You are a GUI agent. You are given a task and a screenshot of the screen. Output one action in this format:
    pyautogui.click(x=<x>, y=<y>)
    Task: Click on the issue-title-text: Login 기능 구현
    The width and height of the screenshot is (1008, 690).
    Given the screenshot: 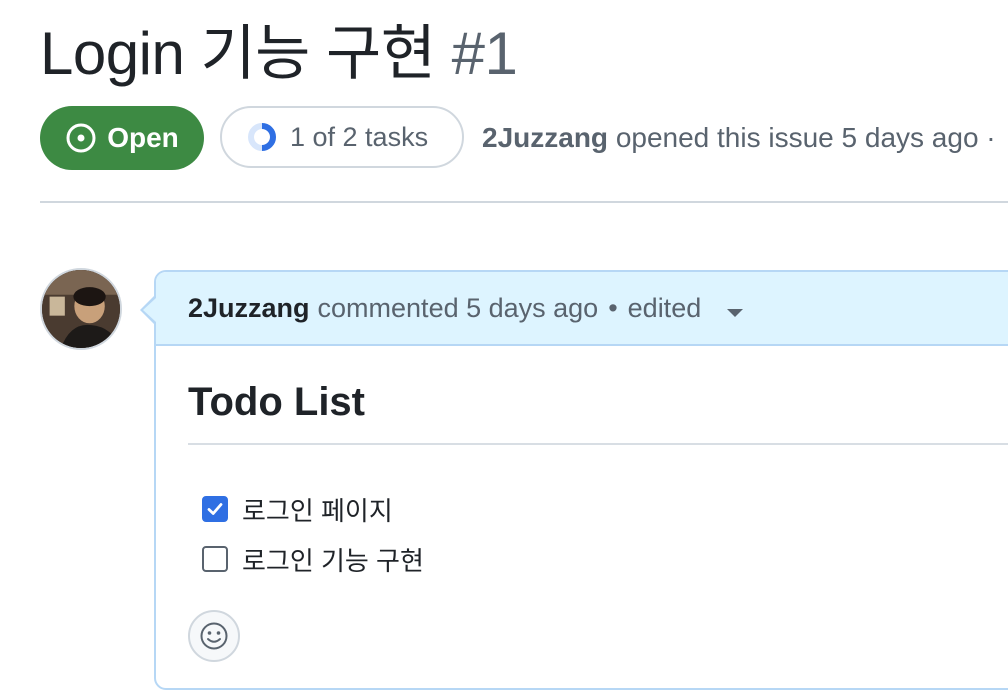 What is the action you would take?
    pyautogui.click(x=238, y=53)
    